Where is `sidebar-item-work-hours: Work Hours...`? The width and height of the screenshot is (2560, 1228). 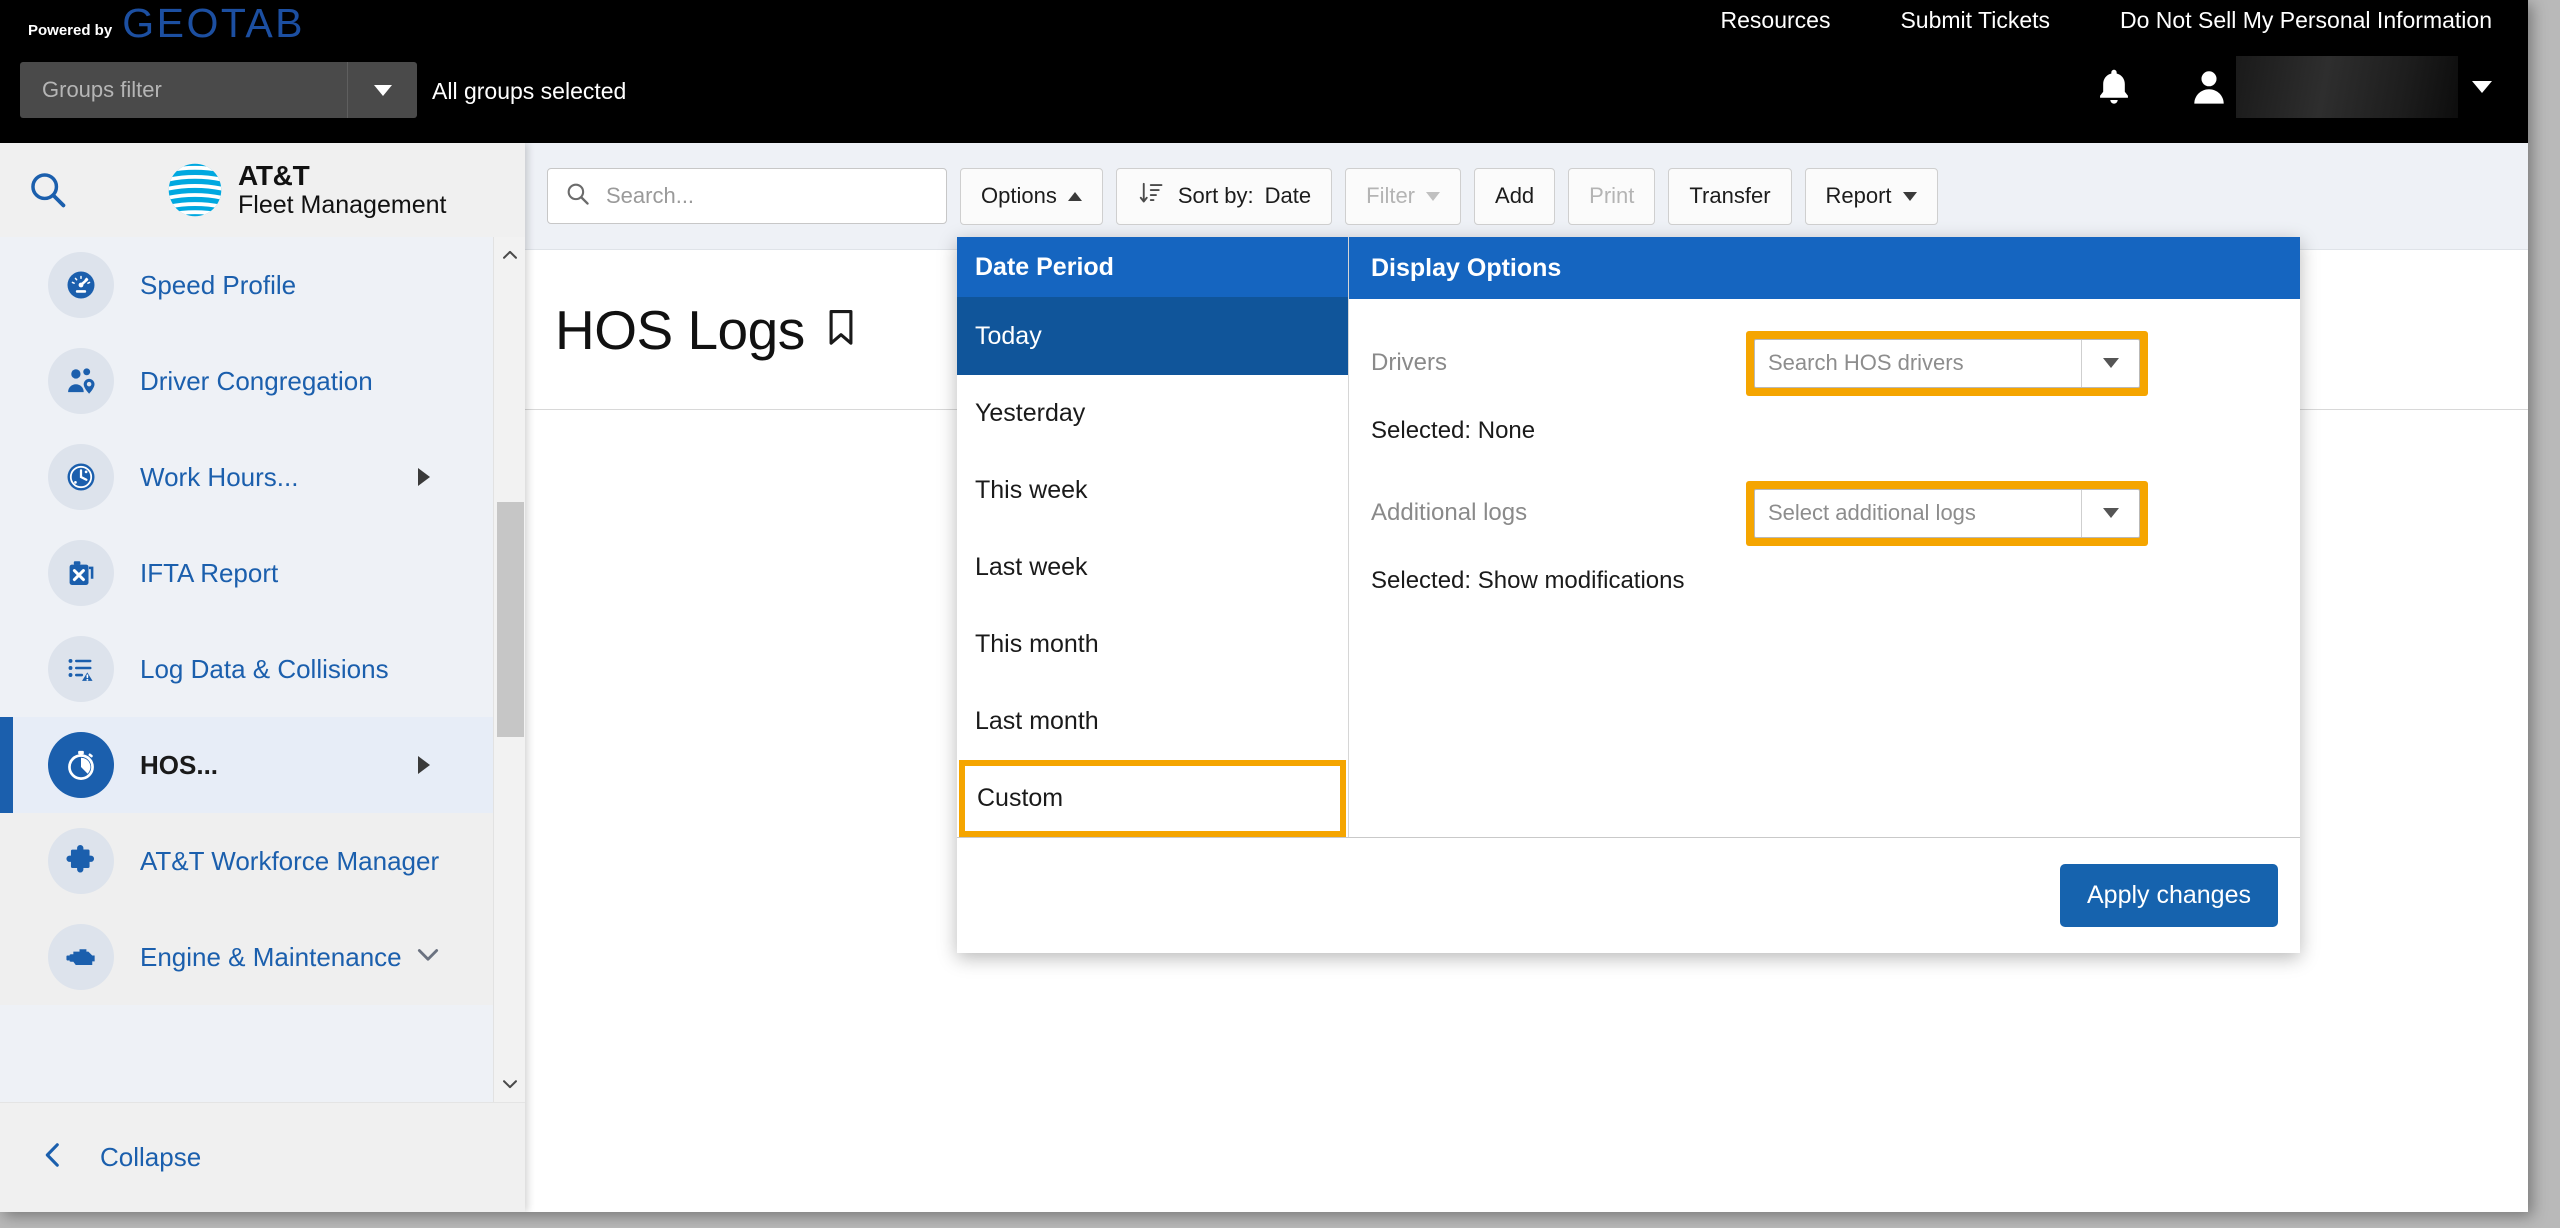 sidebar-item-work-hours: Work Hours... is located at coordinates (250, 477).